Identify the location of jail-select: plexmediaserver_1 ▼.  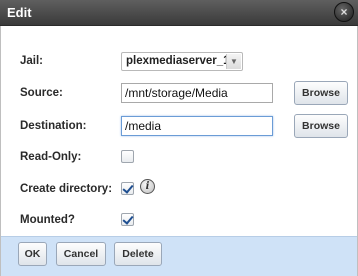
(182, 61).